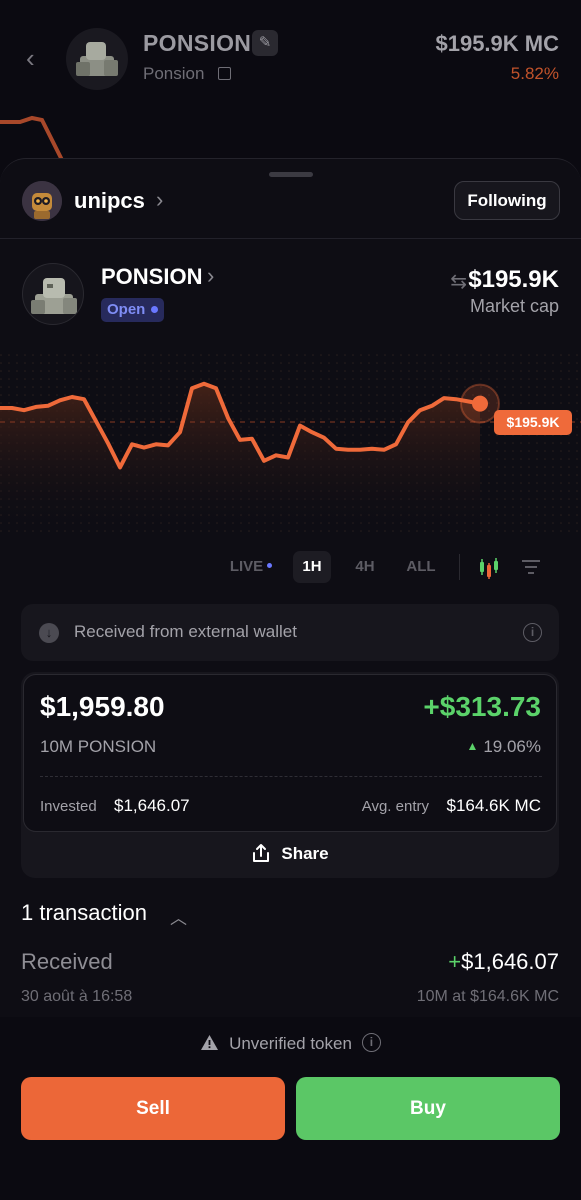 The width and height of the screenshot is (581, 1200). Describe the element at coordinates (174, 73) in the screenshot. I see `background-token-subtitle: Ponsion` at that location.